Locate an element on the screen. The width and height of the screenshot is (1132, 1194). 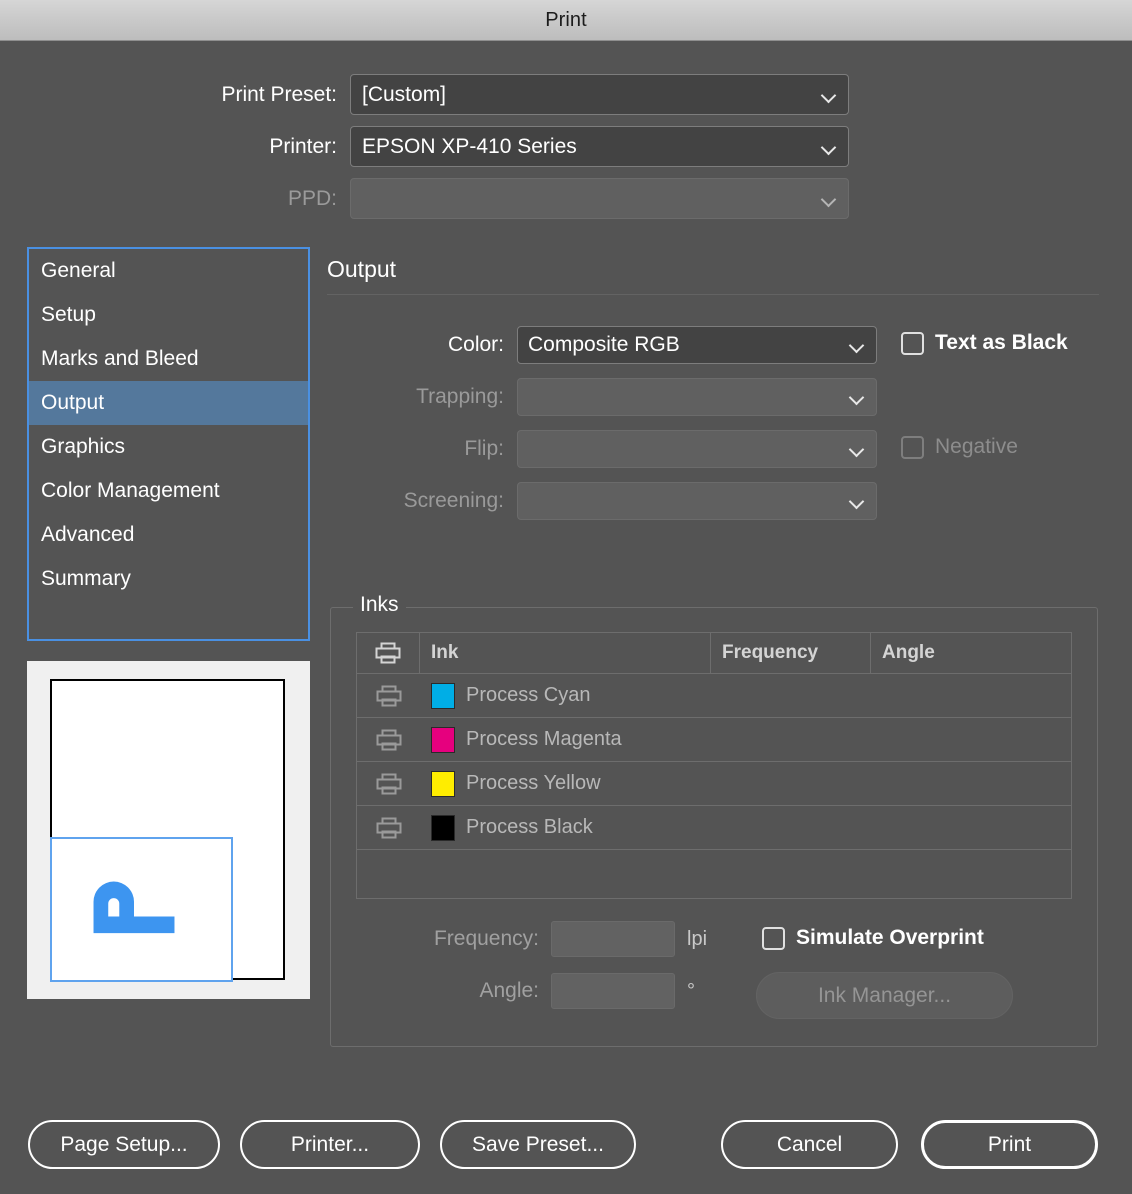
page-title: Output is located at coordinates (362, 269).